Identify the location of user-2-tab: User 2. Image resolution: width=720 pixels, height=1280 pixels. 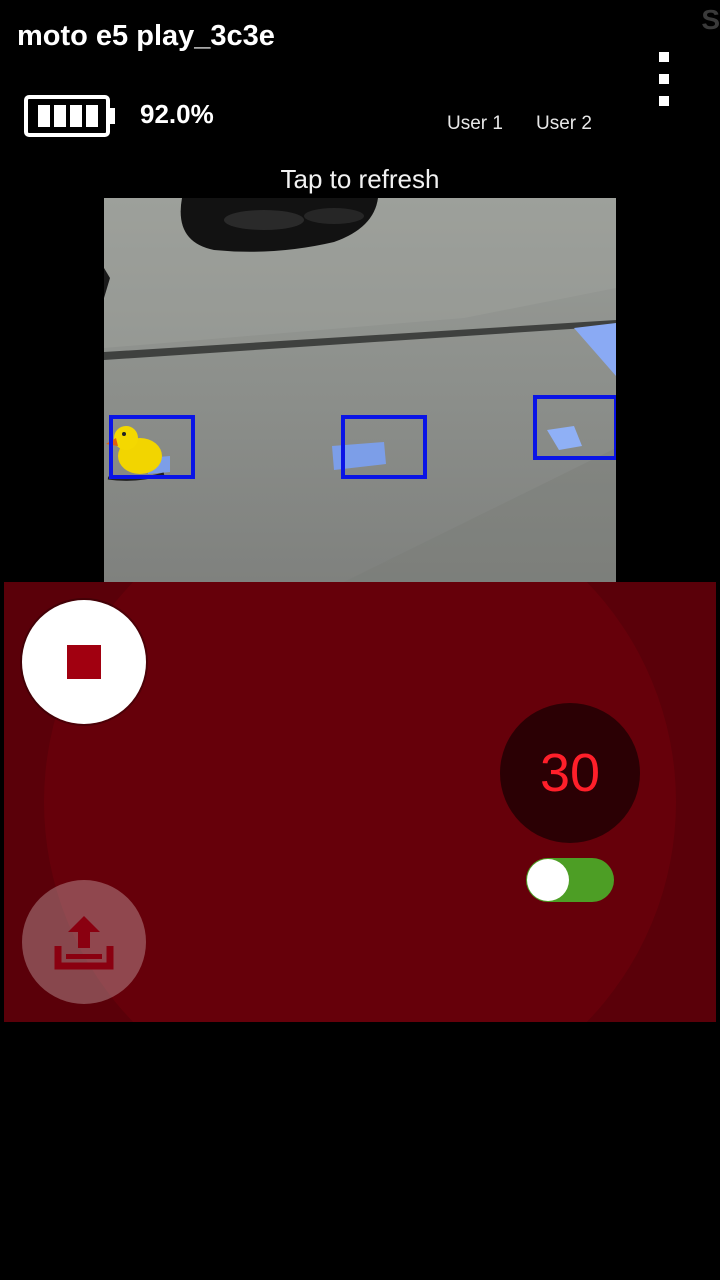
(564, 124).